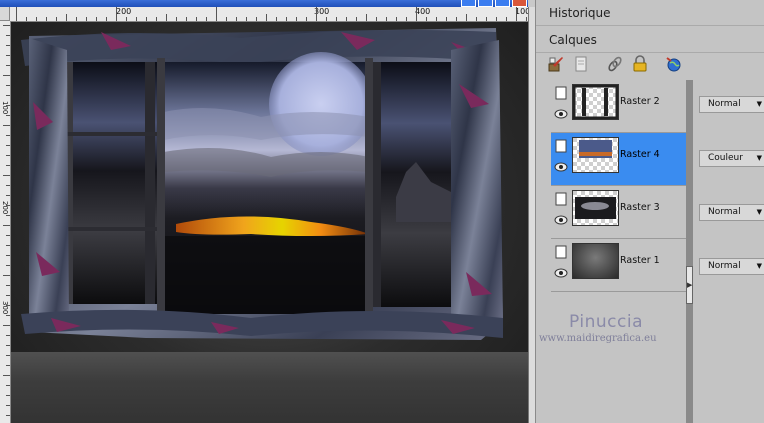 Image resolution: width=764 pixels, height=423 pixels. What do you see at coordinates (598, 64) in the screenshot?
I see `toolbar-separator` at bounding box center [598, 64].